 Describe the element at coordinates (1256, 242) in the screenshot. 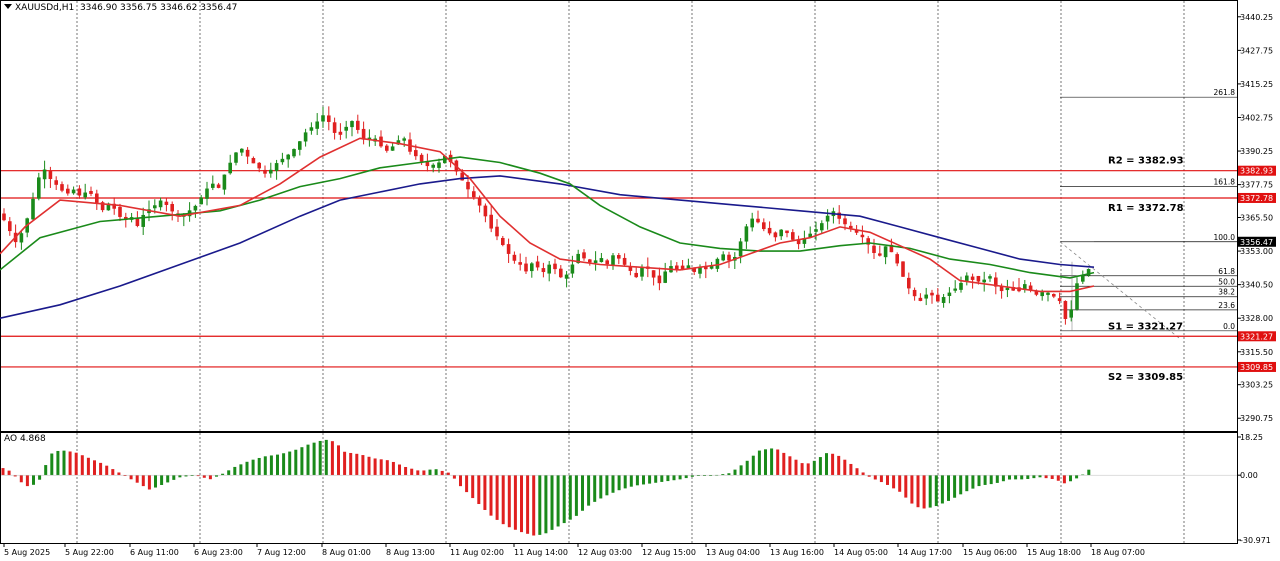

I see `current-price-tag-text: 3356.47` at that location.